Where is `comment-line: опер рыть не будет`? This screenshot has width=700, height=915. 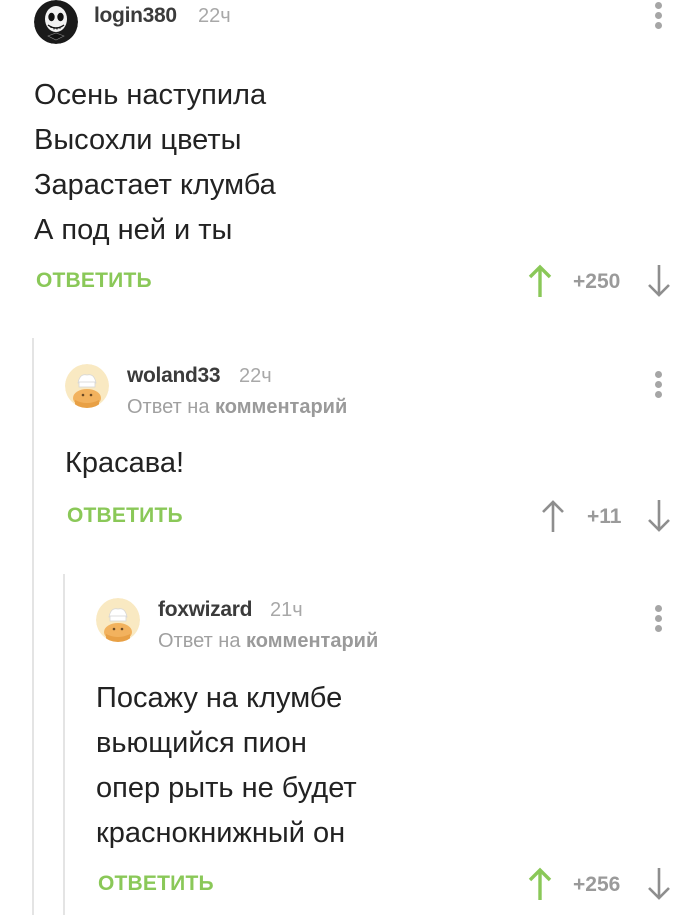 comment-line: опер рыть не будет is located at coordinates (226, 788).